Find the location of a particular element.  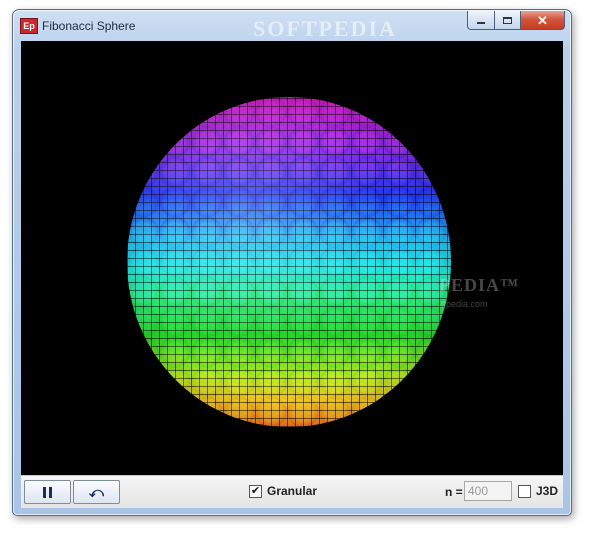

title-bar: Ep Fibonacci Sphere SOFTPEDIA ✕ is located at coordinates (292, 26).